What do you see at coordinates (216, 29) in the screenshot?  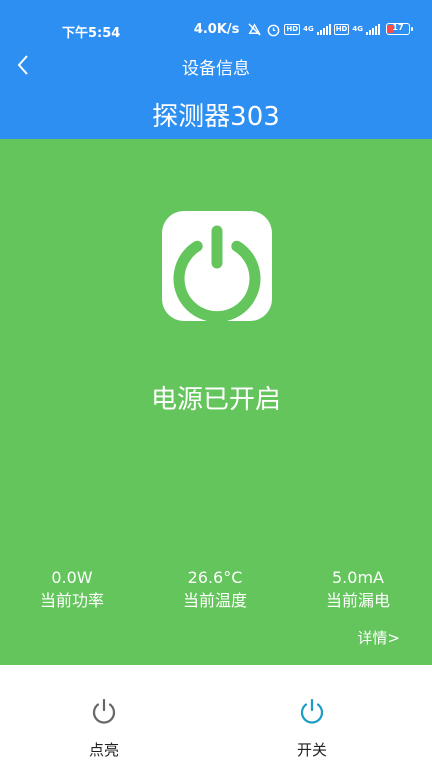 I see `network-speed: 4.0K/s` at bounding box center [216, 29].